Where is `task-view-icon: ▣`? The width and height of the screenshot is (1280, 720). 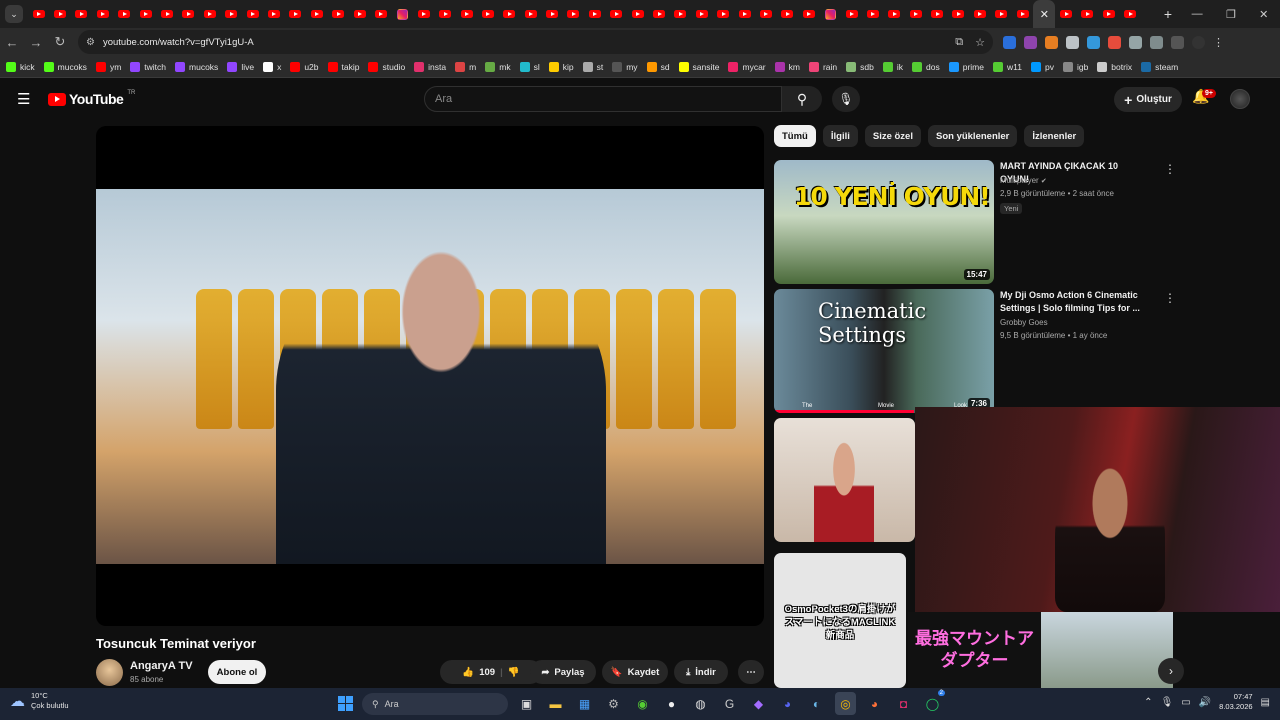 task-view-icon: ▣ is located at coordinates (526, 703).